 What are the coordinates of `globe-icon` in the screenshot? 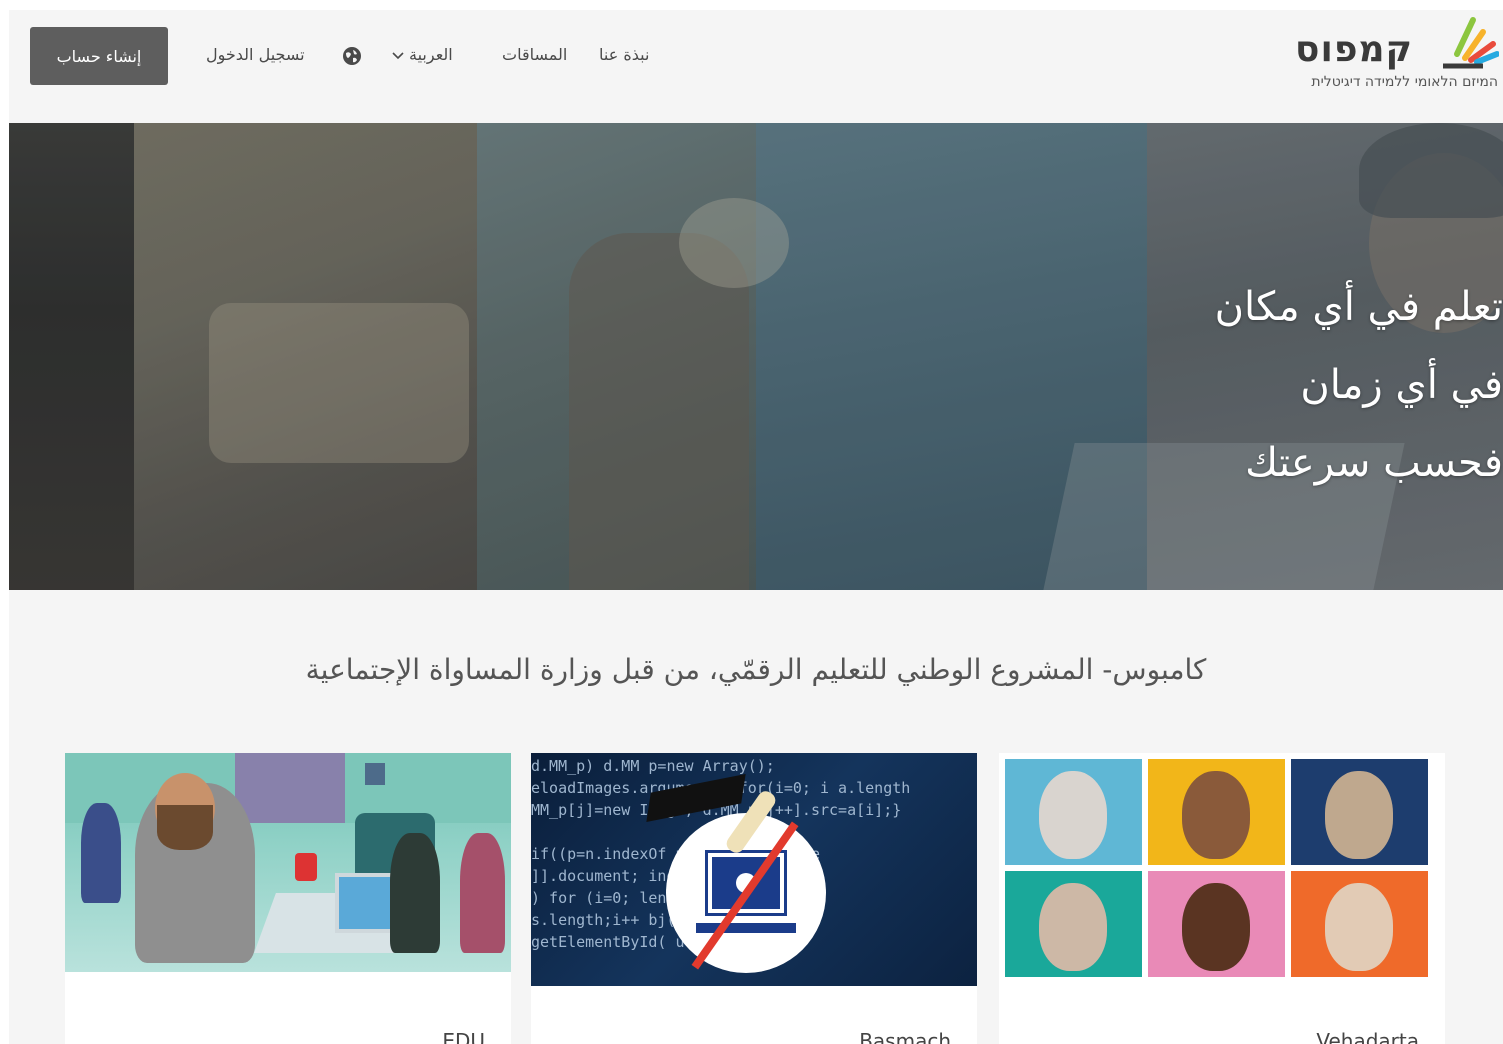 It's located at (352, 56).